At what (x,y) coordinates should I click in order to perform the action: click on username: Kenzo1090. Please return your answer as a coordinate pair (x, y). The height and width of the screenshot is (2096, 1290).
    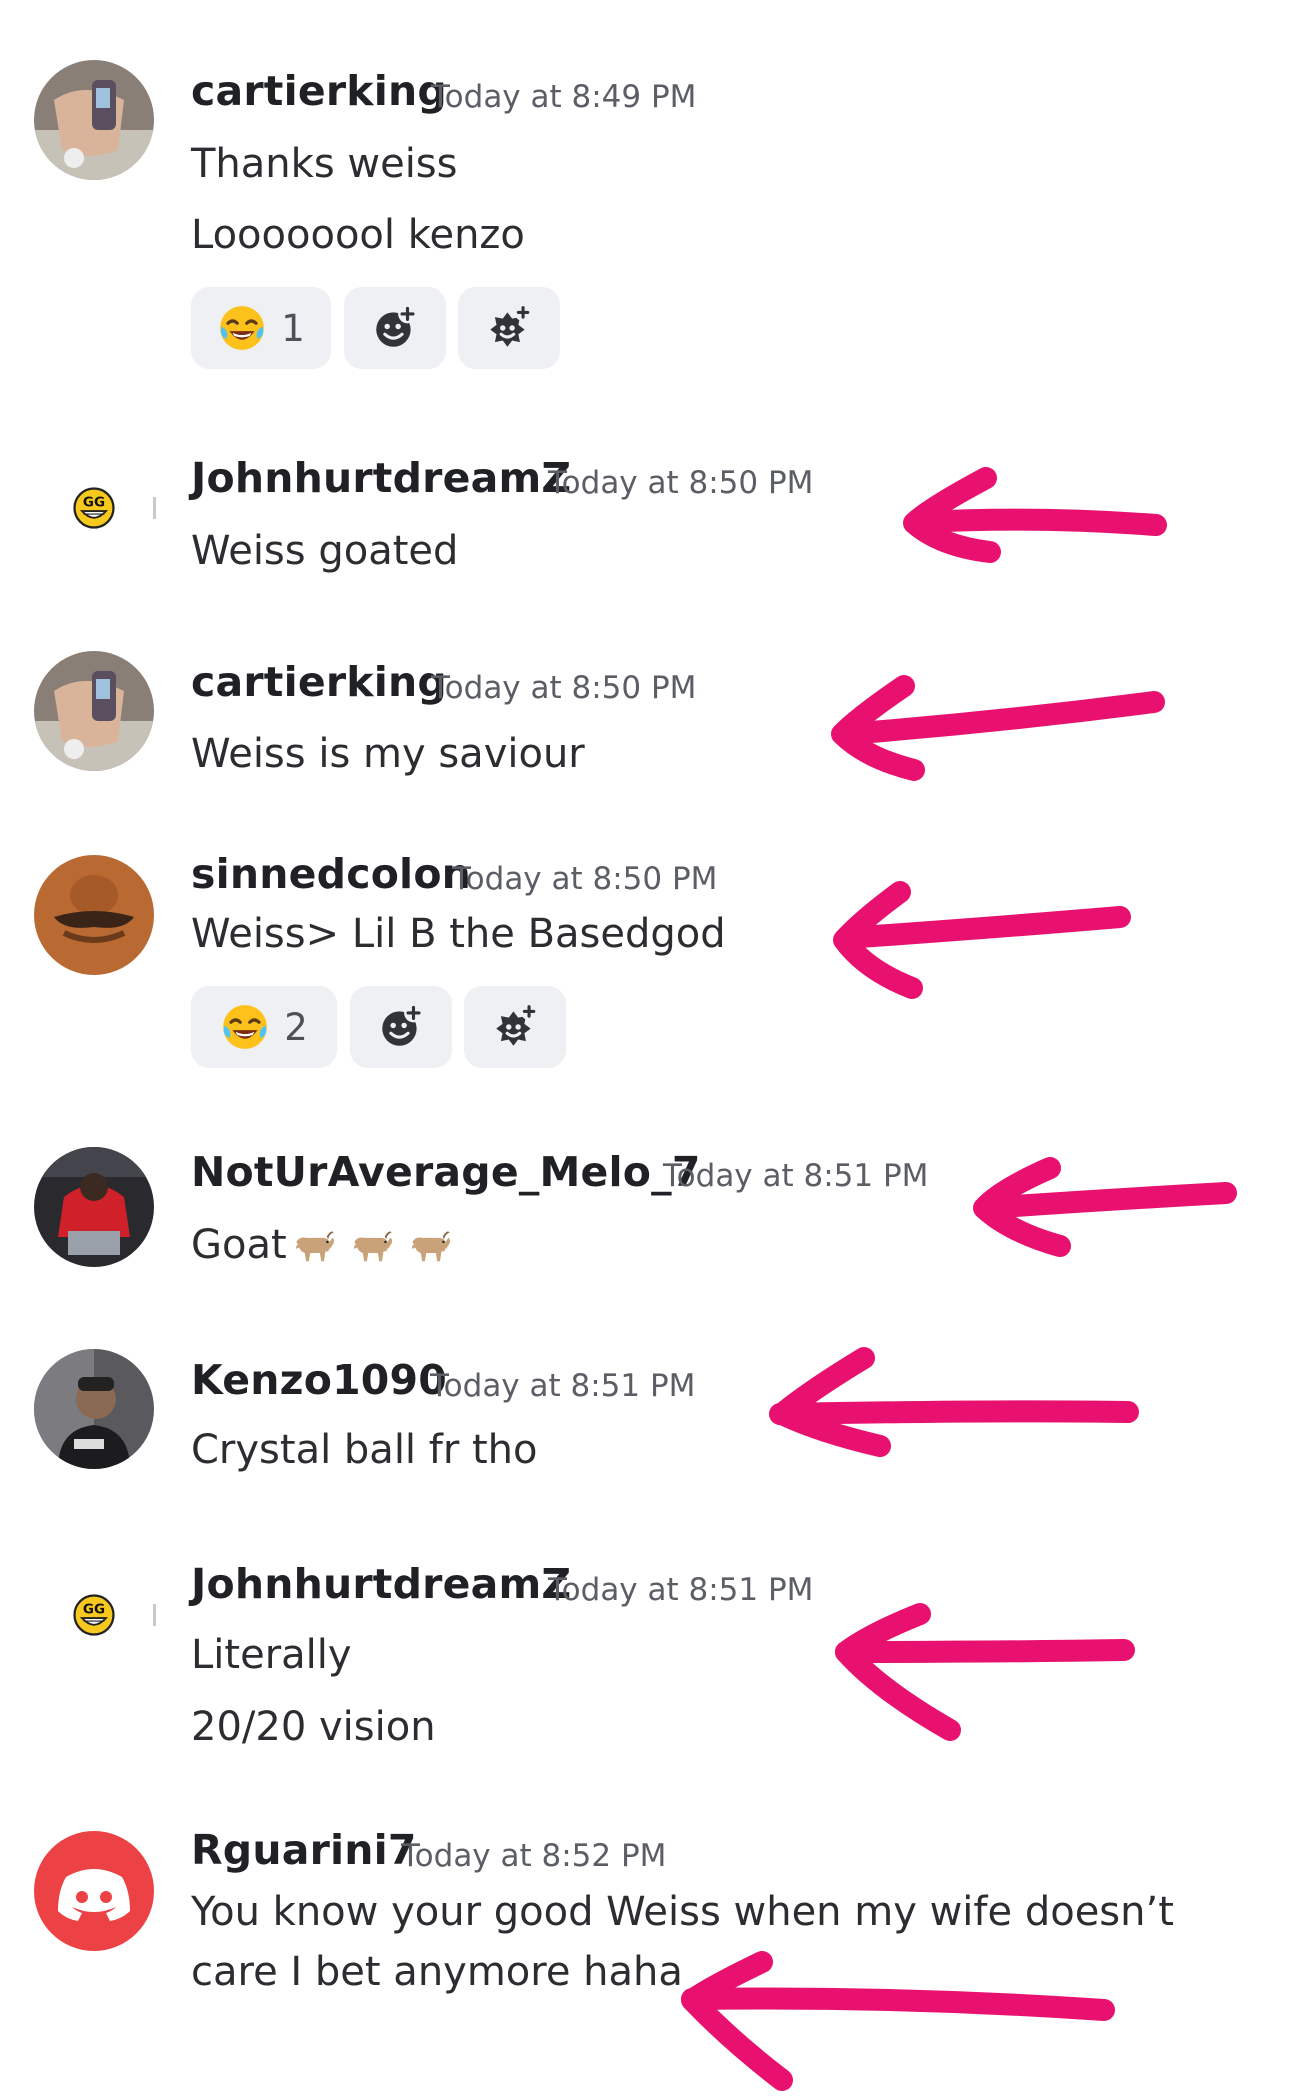
    Looking at the image, I should click on (319, 1380).